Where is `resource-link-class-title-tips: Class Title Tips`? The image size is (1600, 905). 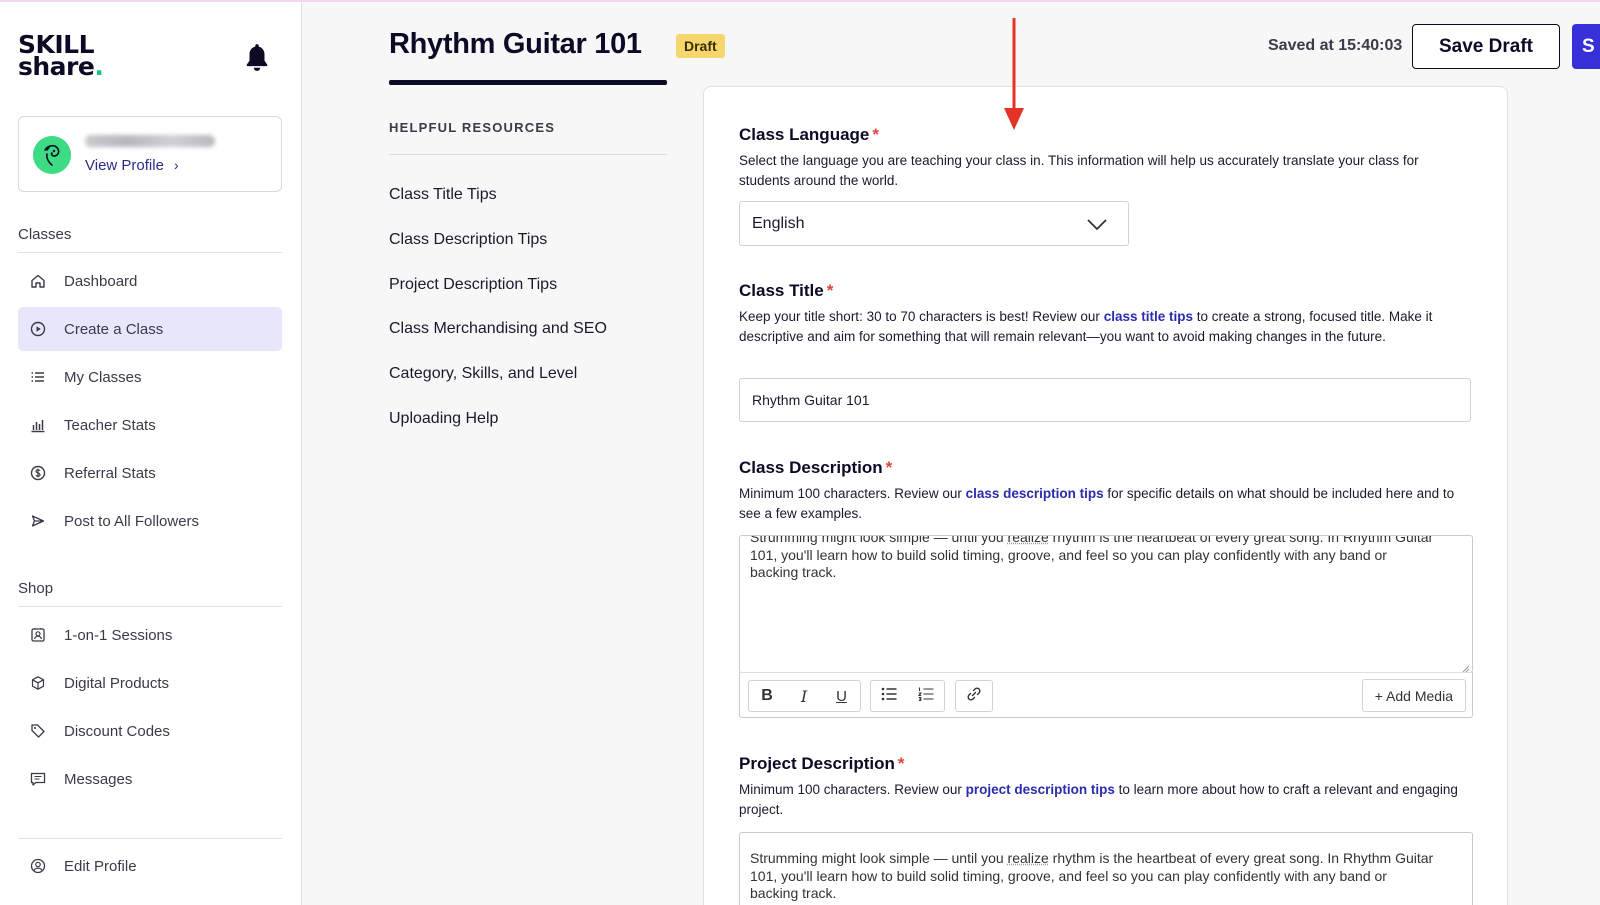
resource-link-class-title-tips: Class Title Tips is located at coordinates (443, 195).